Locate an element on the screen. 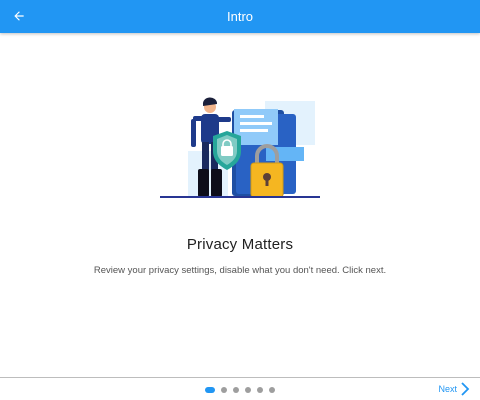 The width and height of the screenshot is (480, 400). app-bar-title: Intro is located at coordinates (239, 16).